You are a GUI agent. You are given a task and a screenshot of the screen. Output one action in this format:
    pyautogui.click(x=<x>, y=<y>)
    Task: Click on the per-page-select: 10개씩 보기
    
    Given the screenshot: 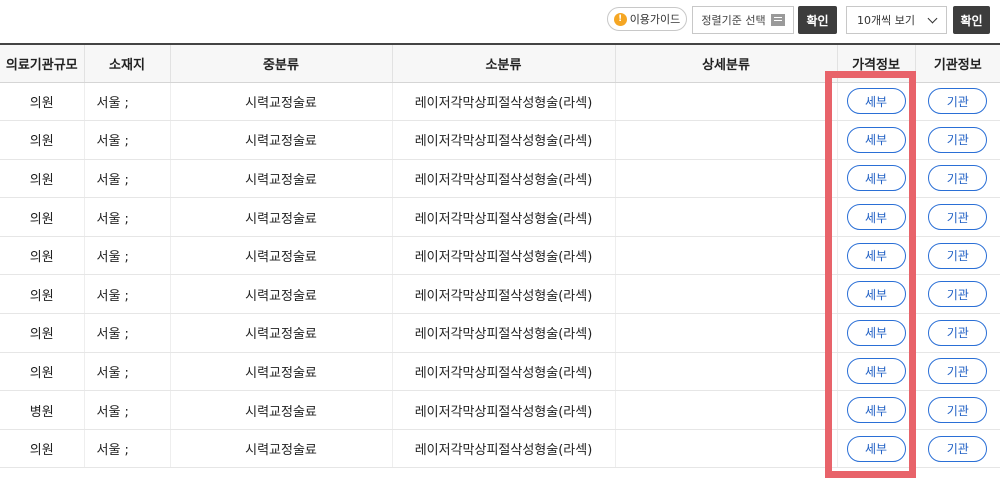 What is the action you would take?
    pyautogui.click(x=896, y=20)
    